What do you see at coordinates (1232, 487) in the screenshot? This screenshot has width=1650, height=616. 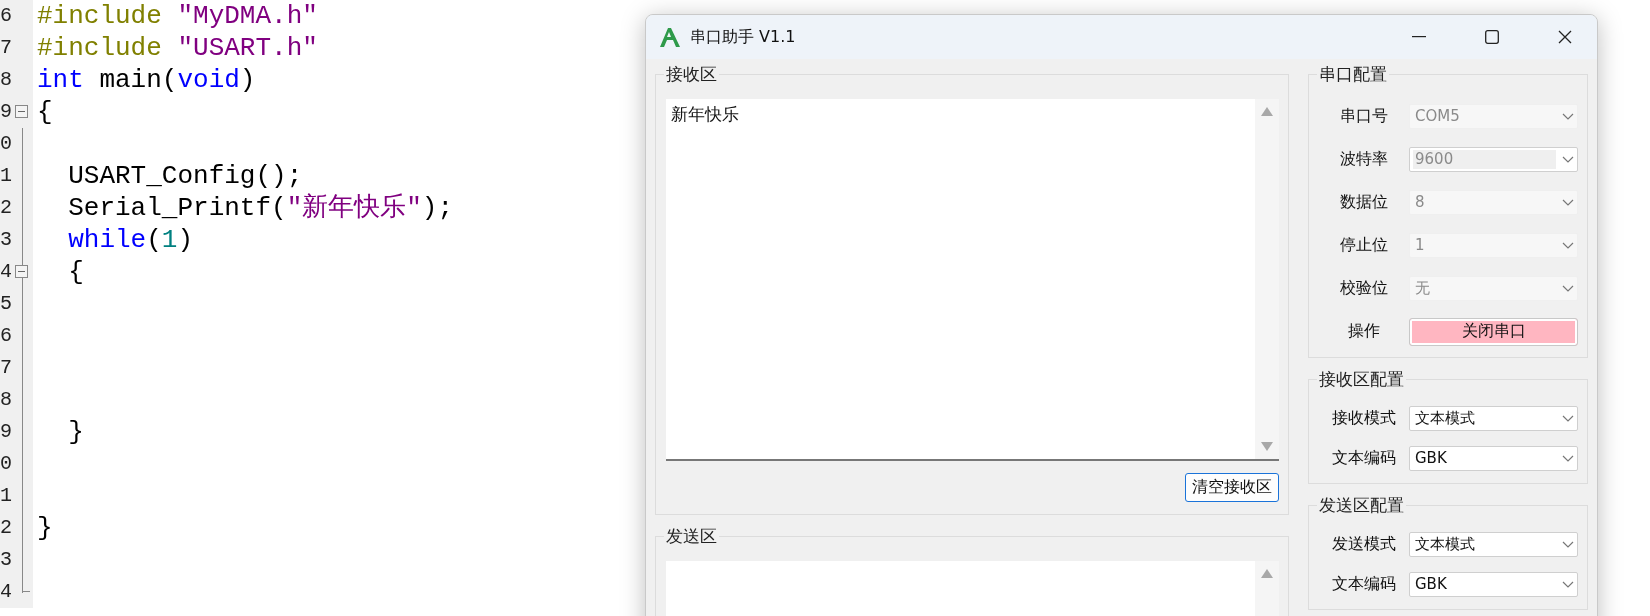 I see `clear-receive-button: 清空接收区` at bounding box center [1232, 487].